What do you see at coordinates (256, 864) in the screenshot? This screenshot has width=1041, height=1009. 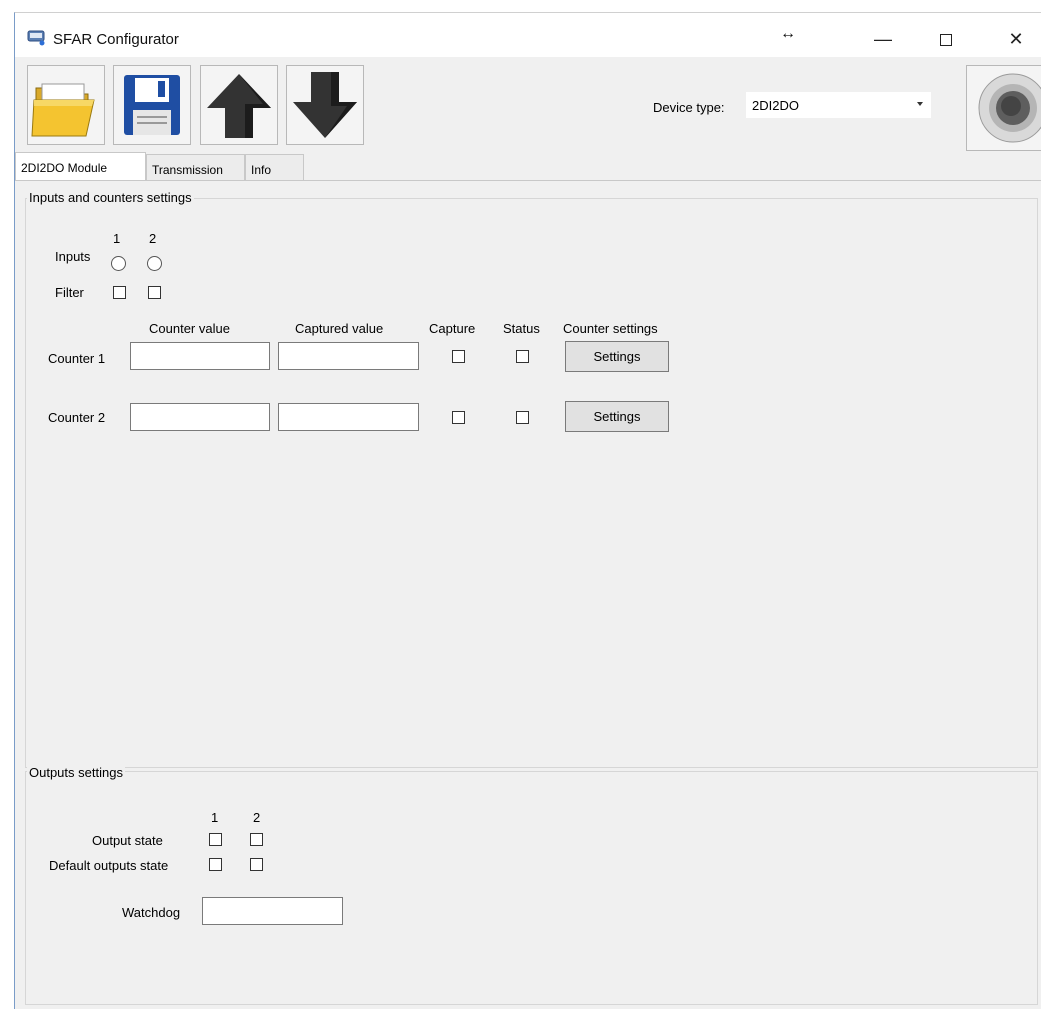 I see `default-output-2-checkbox` at bounding box center [256, 864].